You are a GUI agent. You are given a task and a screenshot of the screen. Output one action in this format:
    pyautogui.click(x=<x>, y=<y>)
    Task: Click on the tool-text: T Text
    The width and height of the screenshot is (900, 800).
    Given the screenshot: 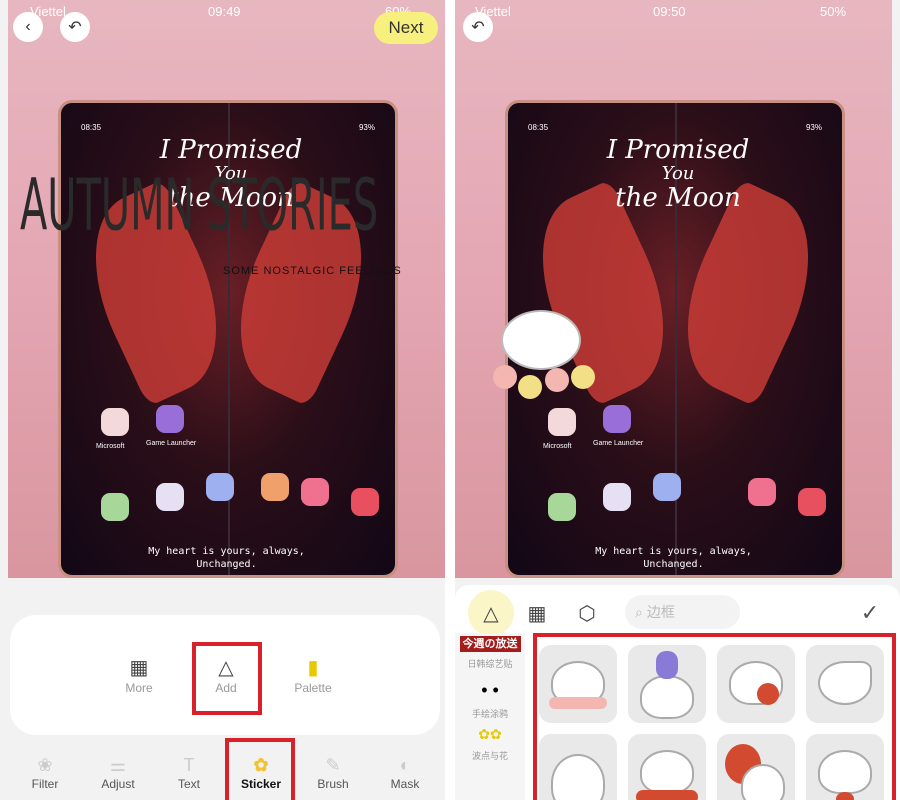 What is the action you would take?
    pyautogui.click(x=189, y=773)
    